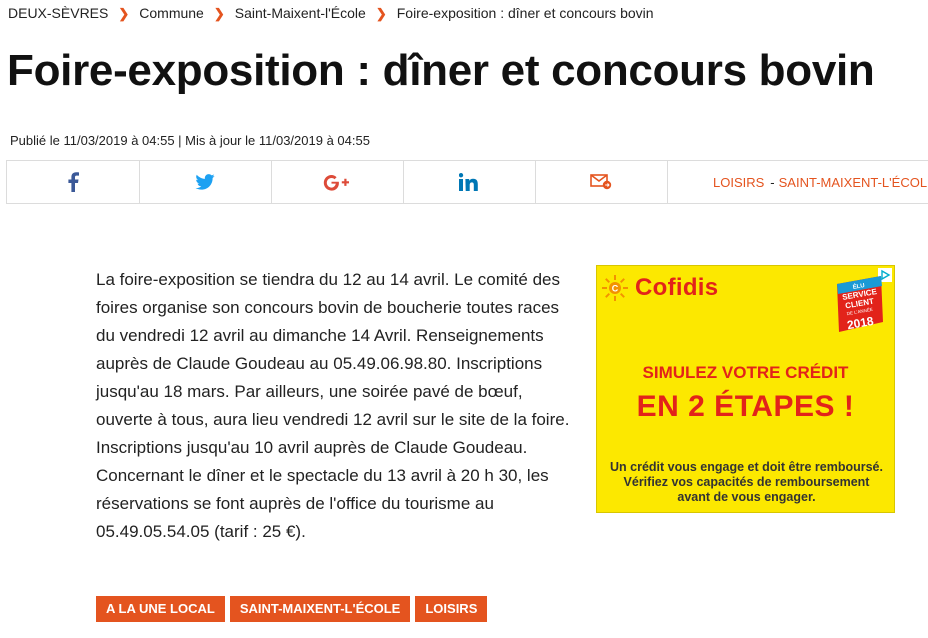  I want to click on share-bar-tags: LOISIRS - SAINT-MAIXENT-L'ÉCOLE, so click(820, 182).